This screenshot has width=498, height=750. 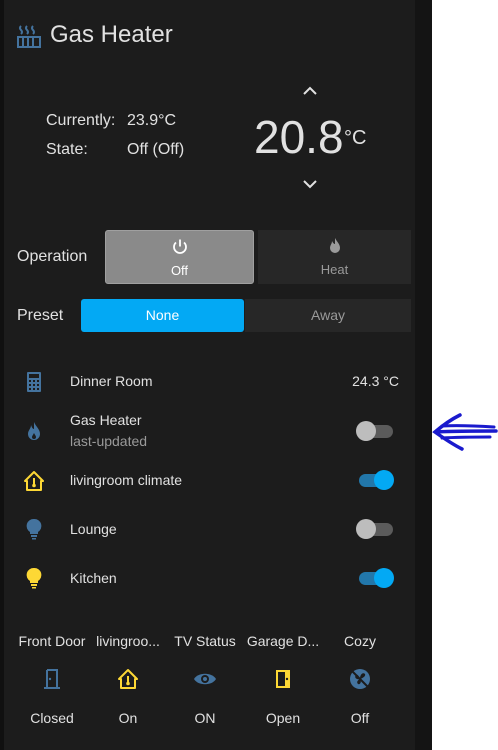 I want to click on door-open-icon, so click(x=283, y=679).